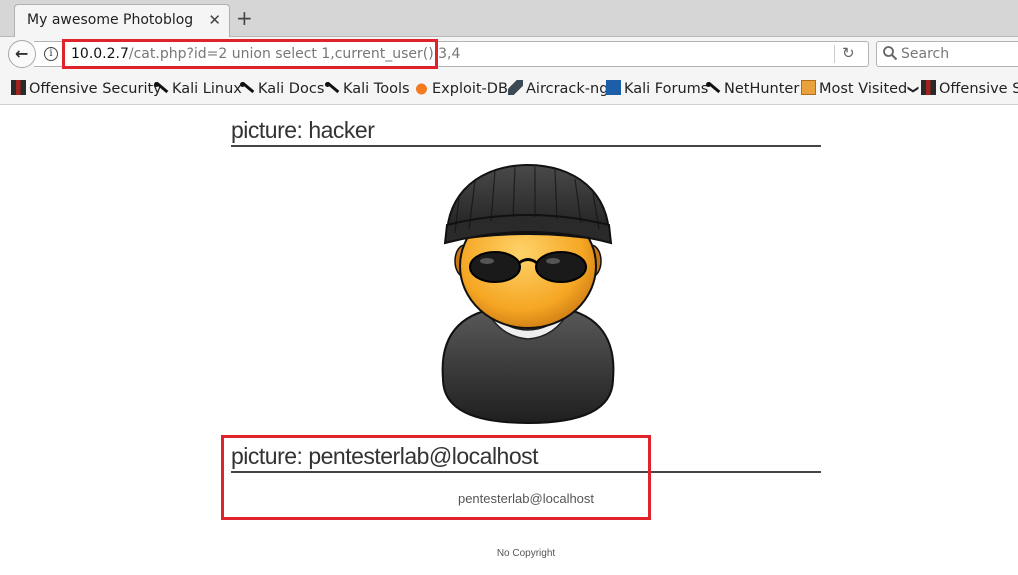 The width and height of the screenshot is (1018, 575). I want to click on reload-icon: ↻, so click(848, 53).